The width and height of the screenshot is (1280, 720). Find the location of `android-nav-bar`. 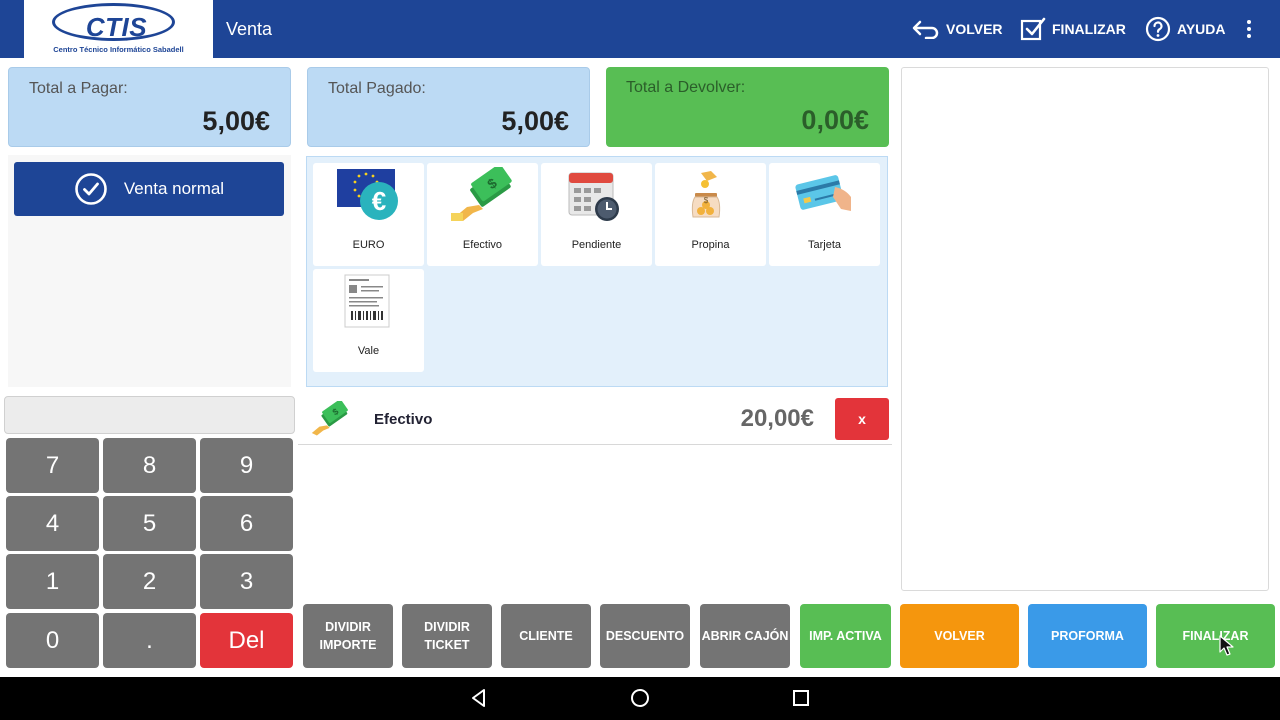

android-nav-bar is located at coordinates (640, 698).